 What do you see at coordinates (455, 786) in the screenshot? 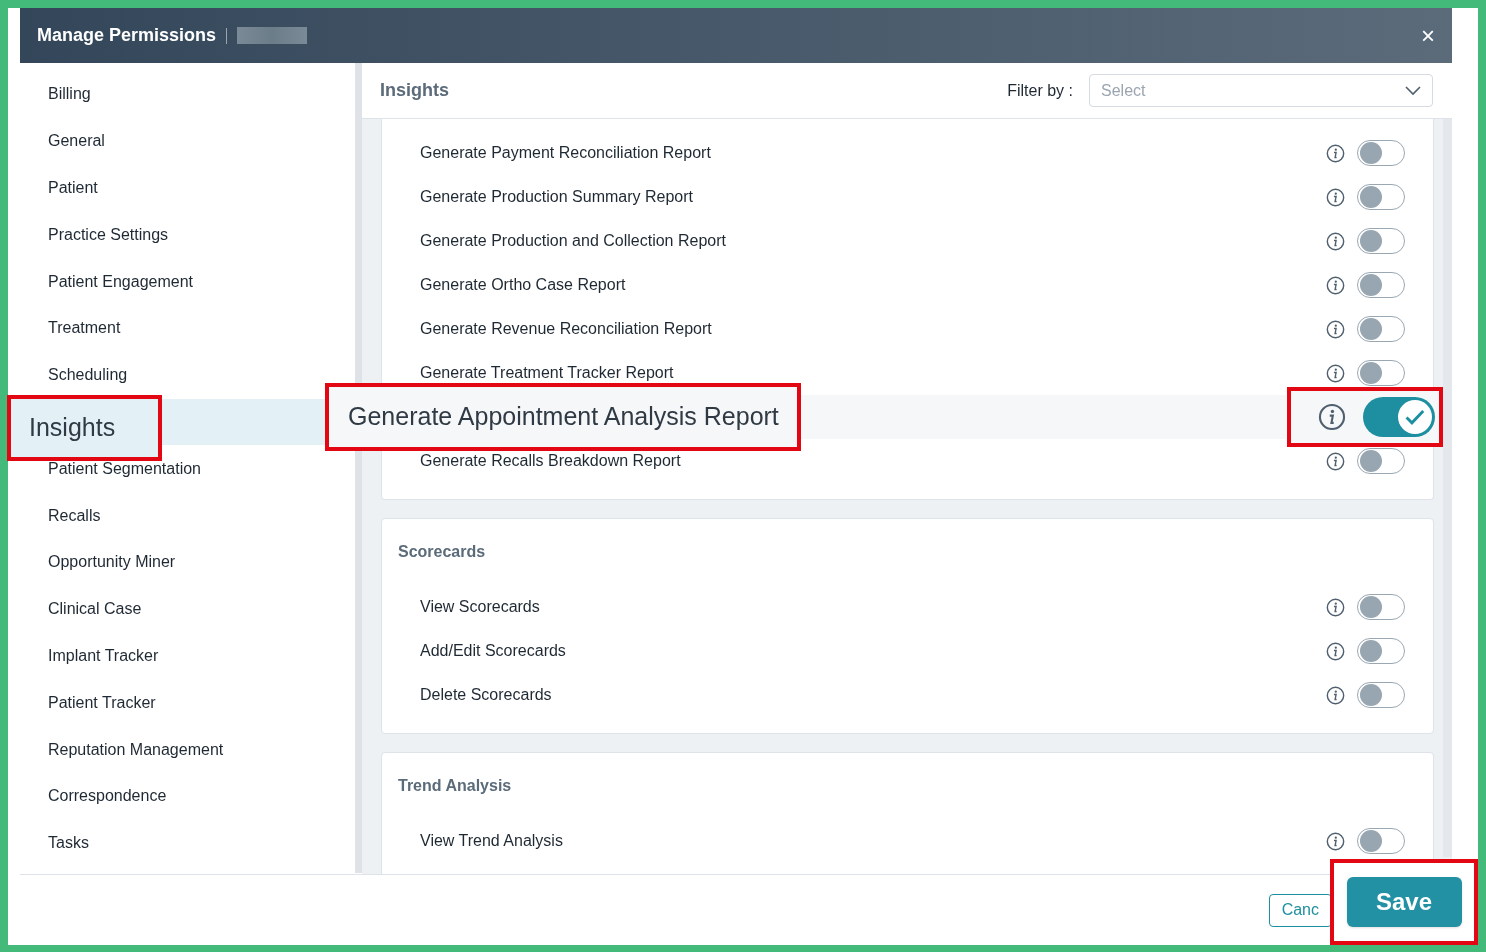
I see `section-title: Trend Analysis` at bounding box center [455, 786].